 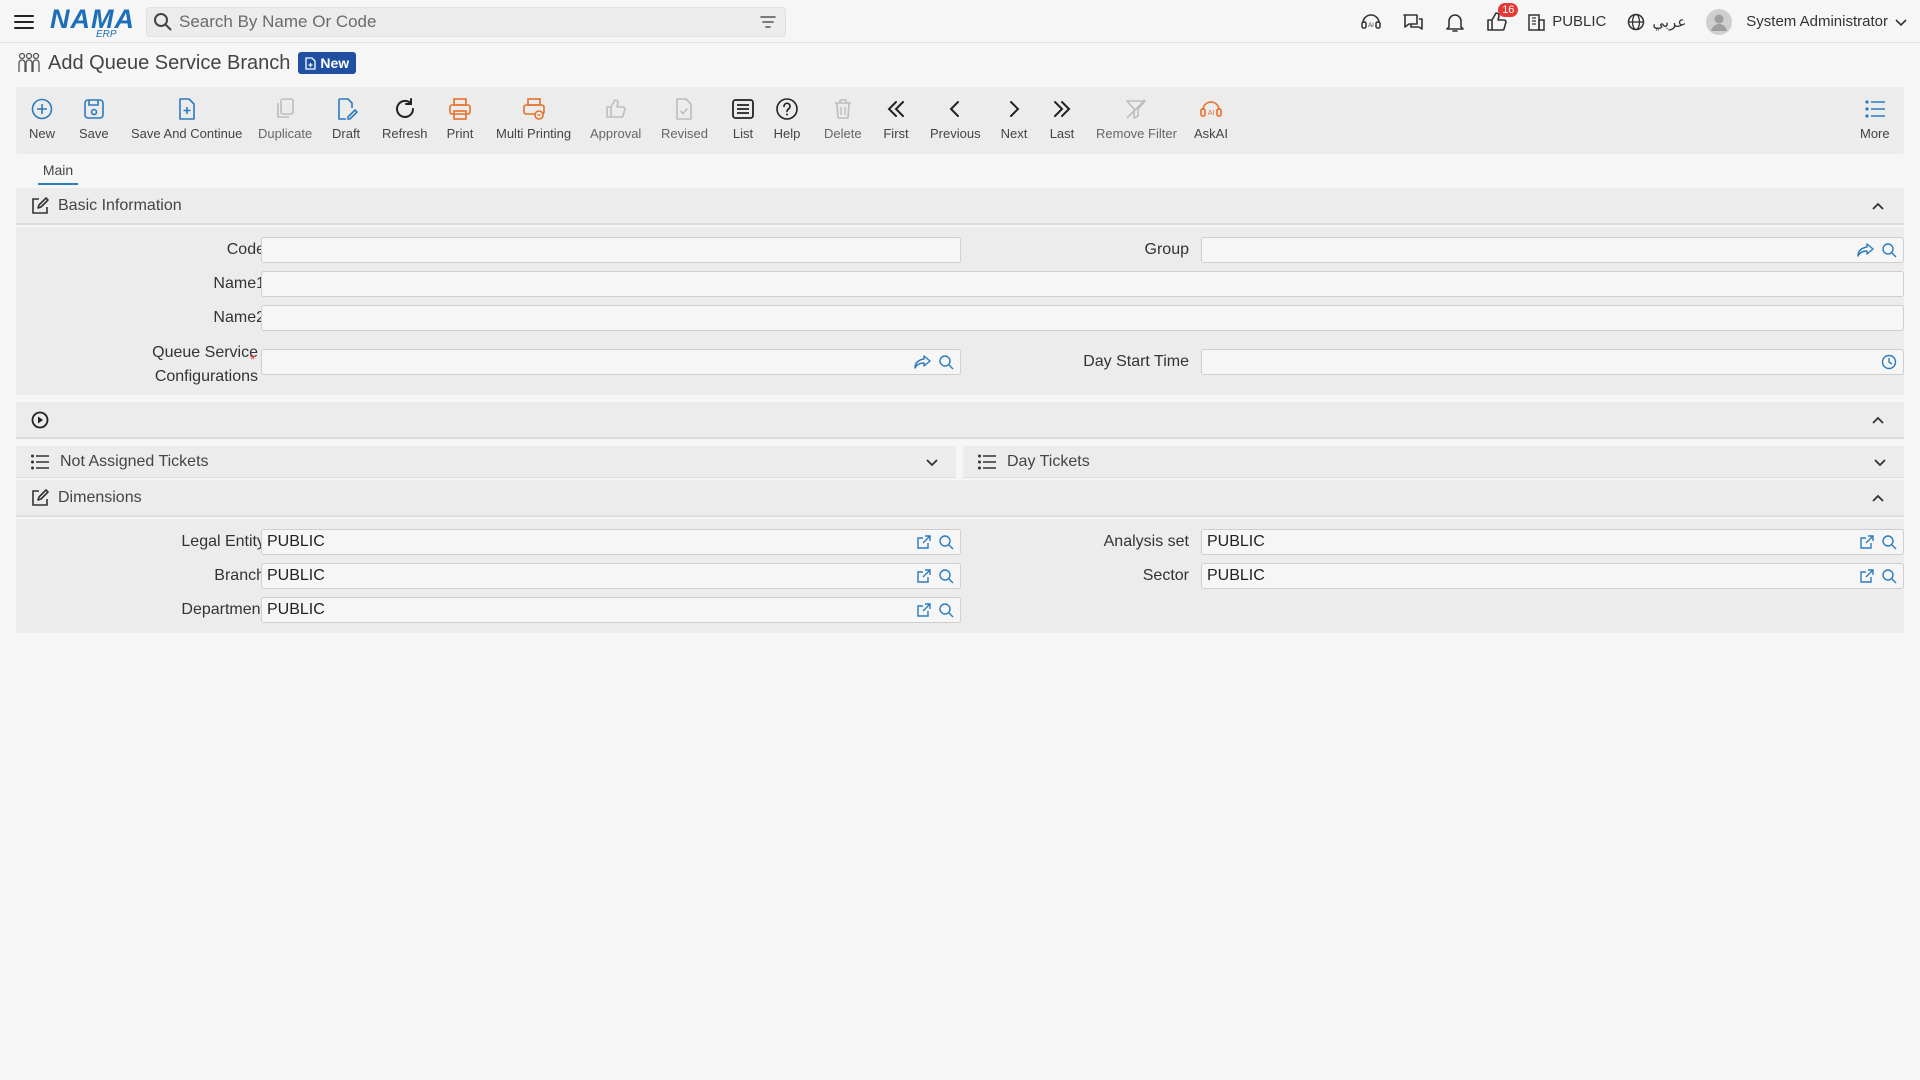 I want to click on list-button: List, so click(x=743, y=118).